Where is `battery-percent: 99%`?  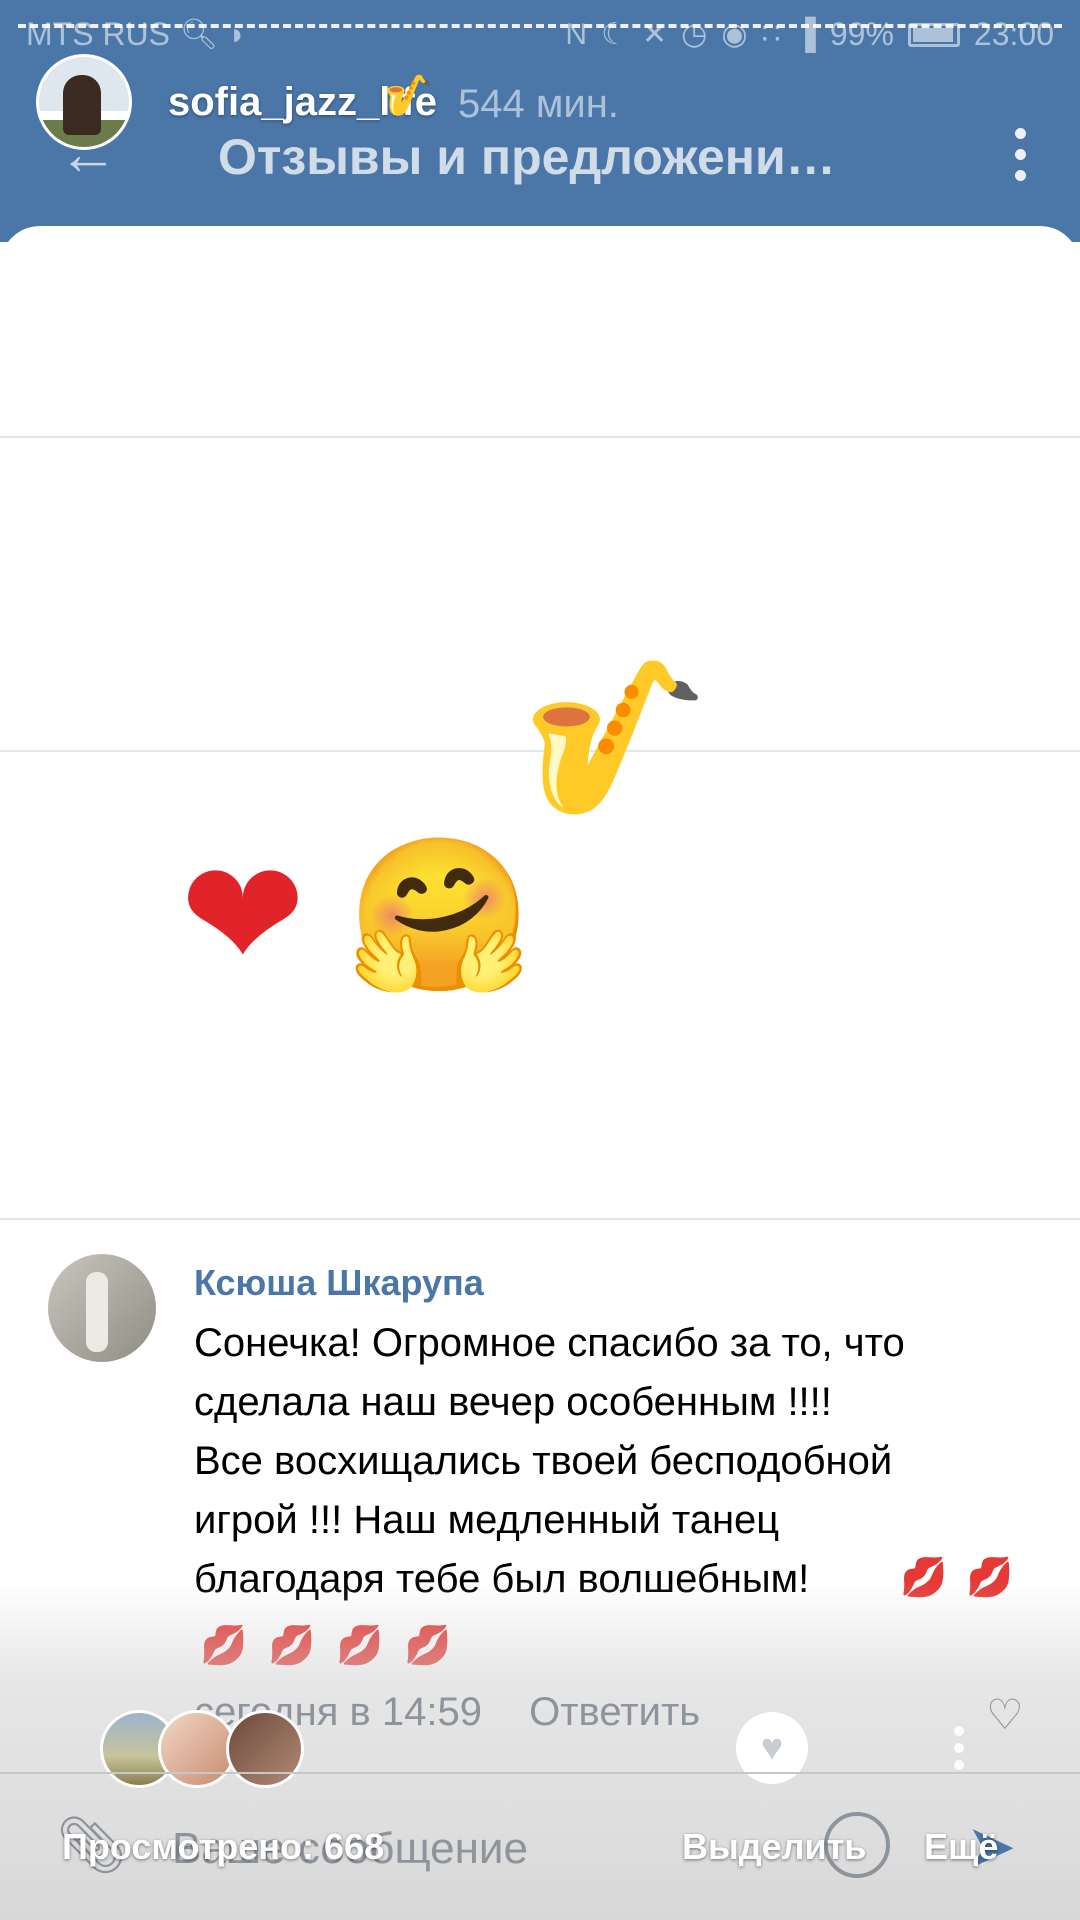
battery-percent: 99% is located at coordinates (861, 34).